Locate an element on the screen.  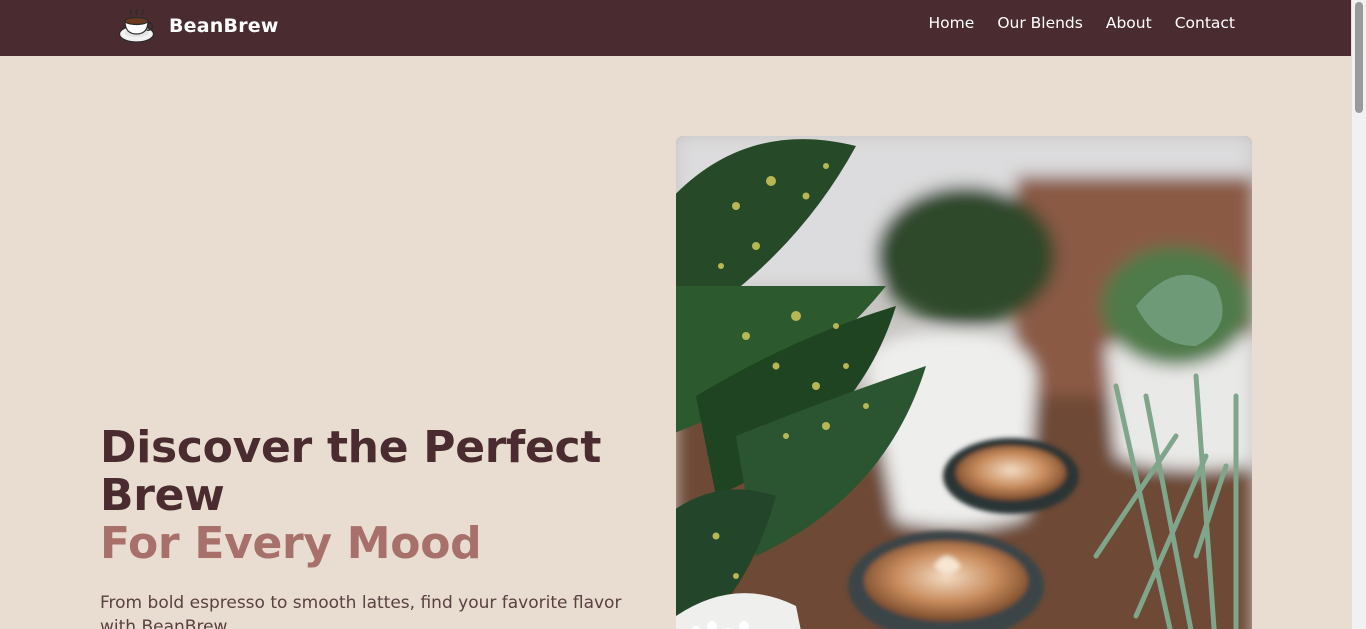
navbar: BeanBrew Home Our Blends About Contact is located at coordinates (675, 28).